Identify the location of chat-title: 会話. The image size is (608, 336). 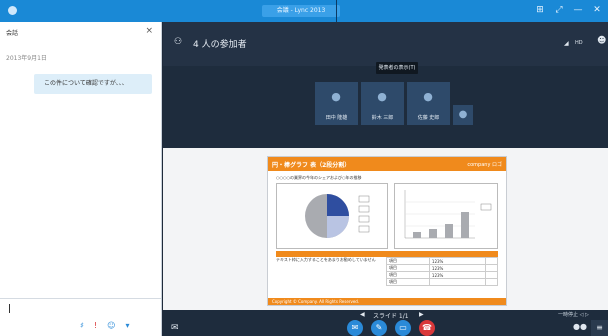
(12, 33).